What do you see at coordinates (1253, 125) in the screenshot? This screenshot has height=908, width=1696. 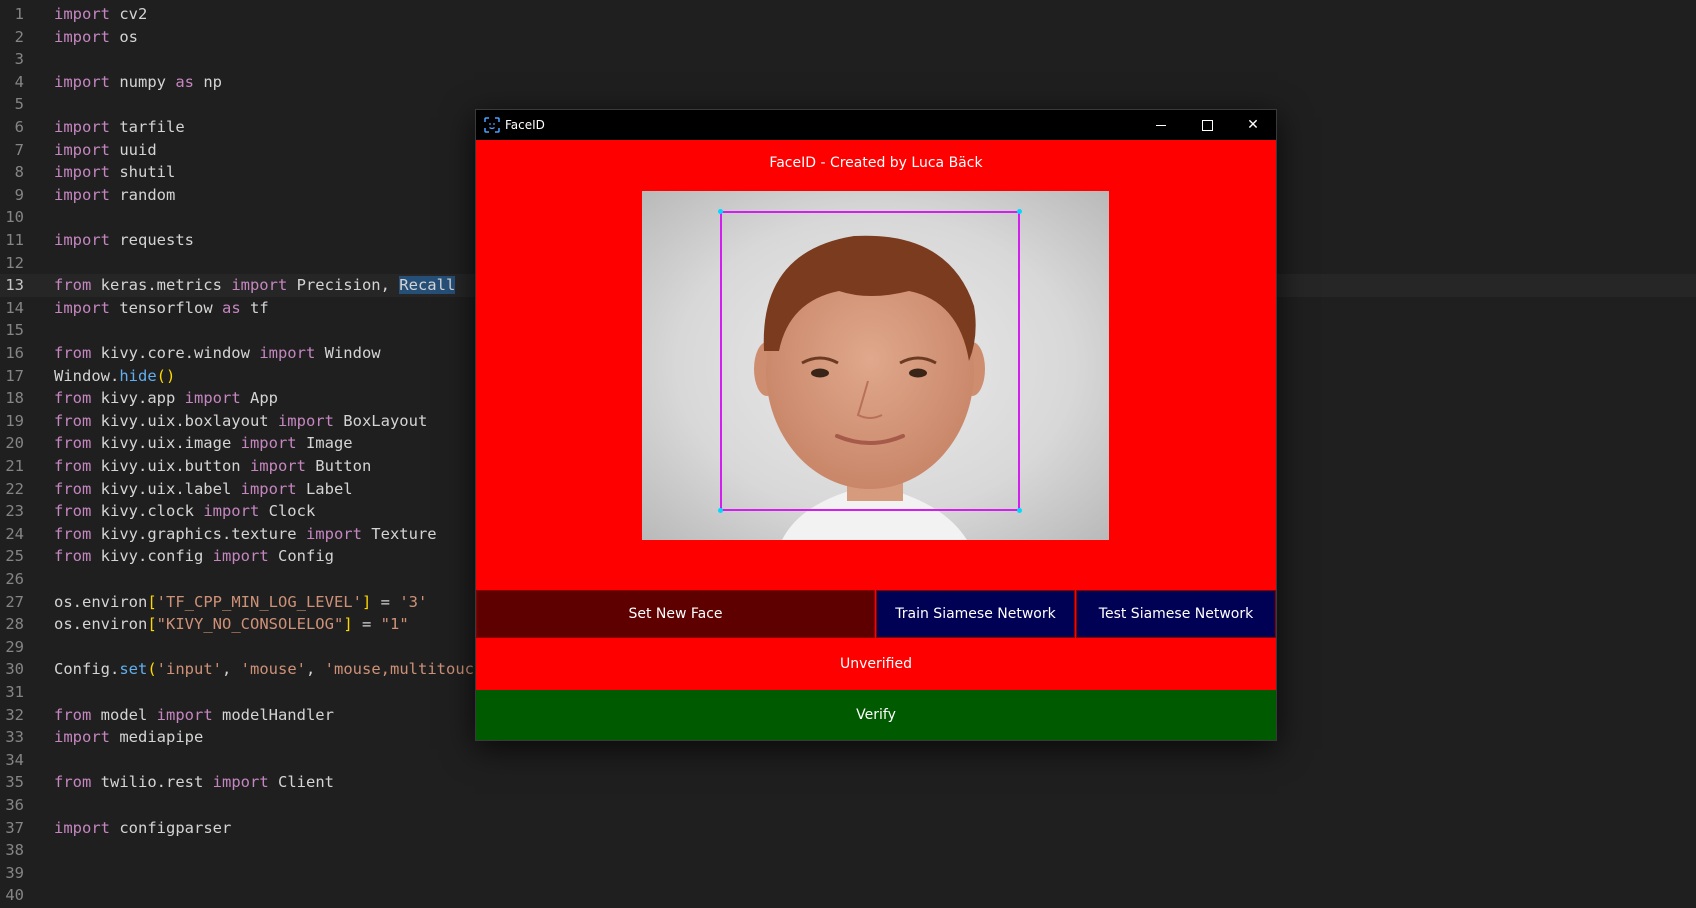 I see `close-button: ✕` at bounding box center [1253, 125].